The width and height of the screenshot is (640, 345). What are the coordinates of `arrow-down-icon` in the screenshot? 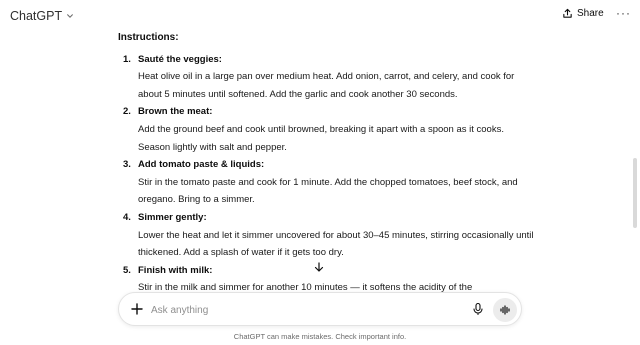 It's located at (319, 267).